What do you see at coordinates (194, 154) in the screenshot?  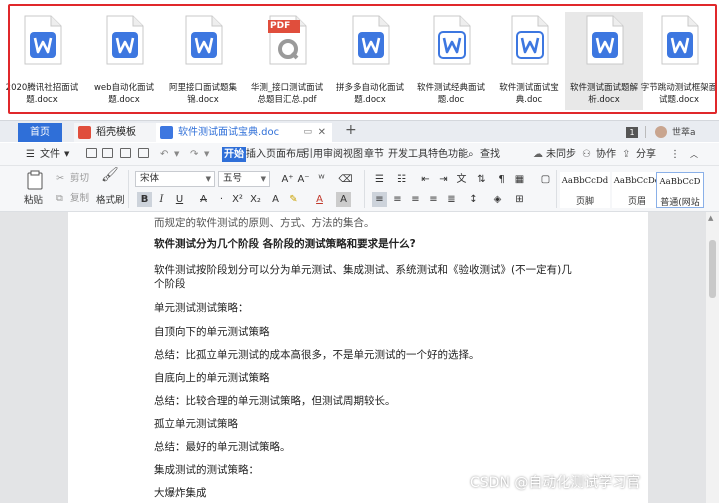 I see `redo-icon: ↷` at bounding box center [194, 154].